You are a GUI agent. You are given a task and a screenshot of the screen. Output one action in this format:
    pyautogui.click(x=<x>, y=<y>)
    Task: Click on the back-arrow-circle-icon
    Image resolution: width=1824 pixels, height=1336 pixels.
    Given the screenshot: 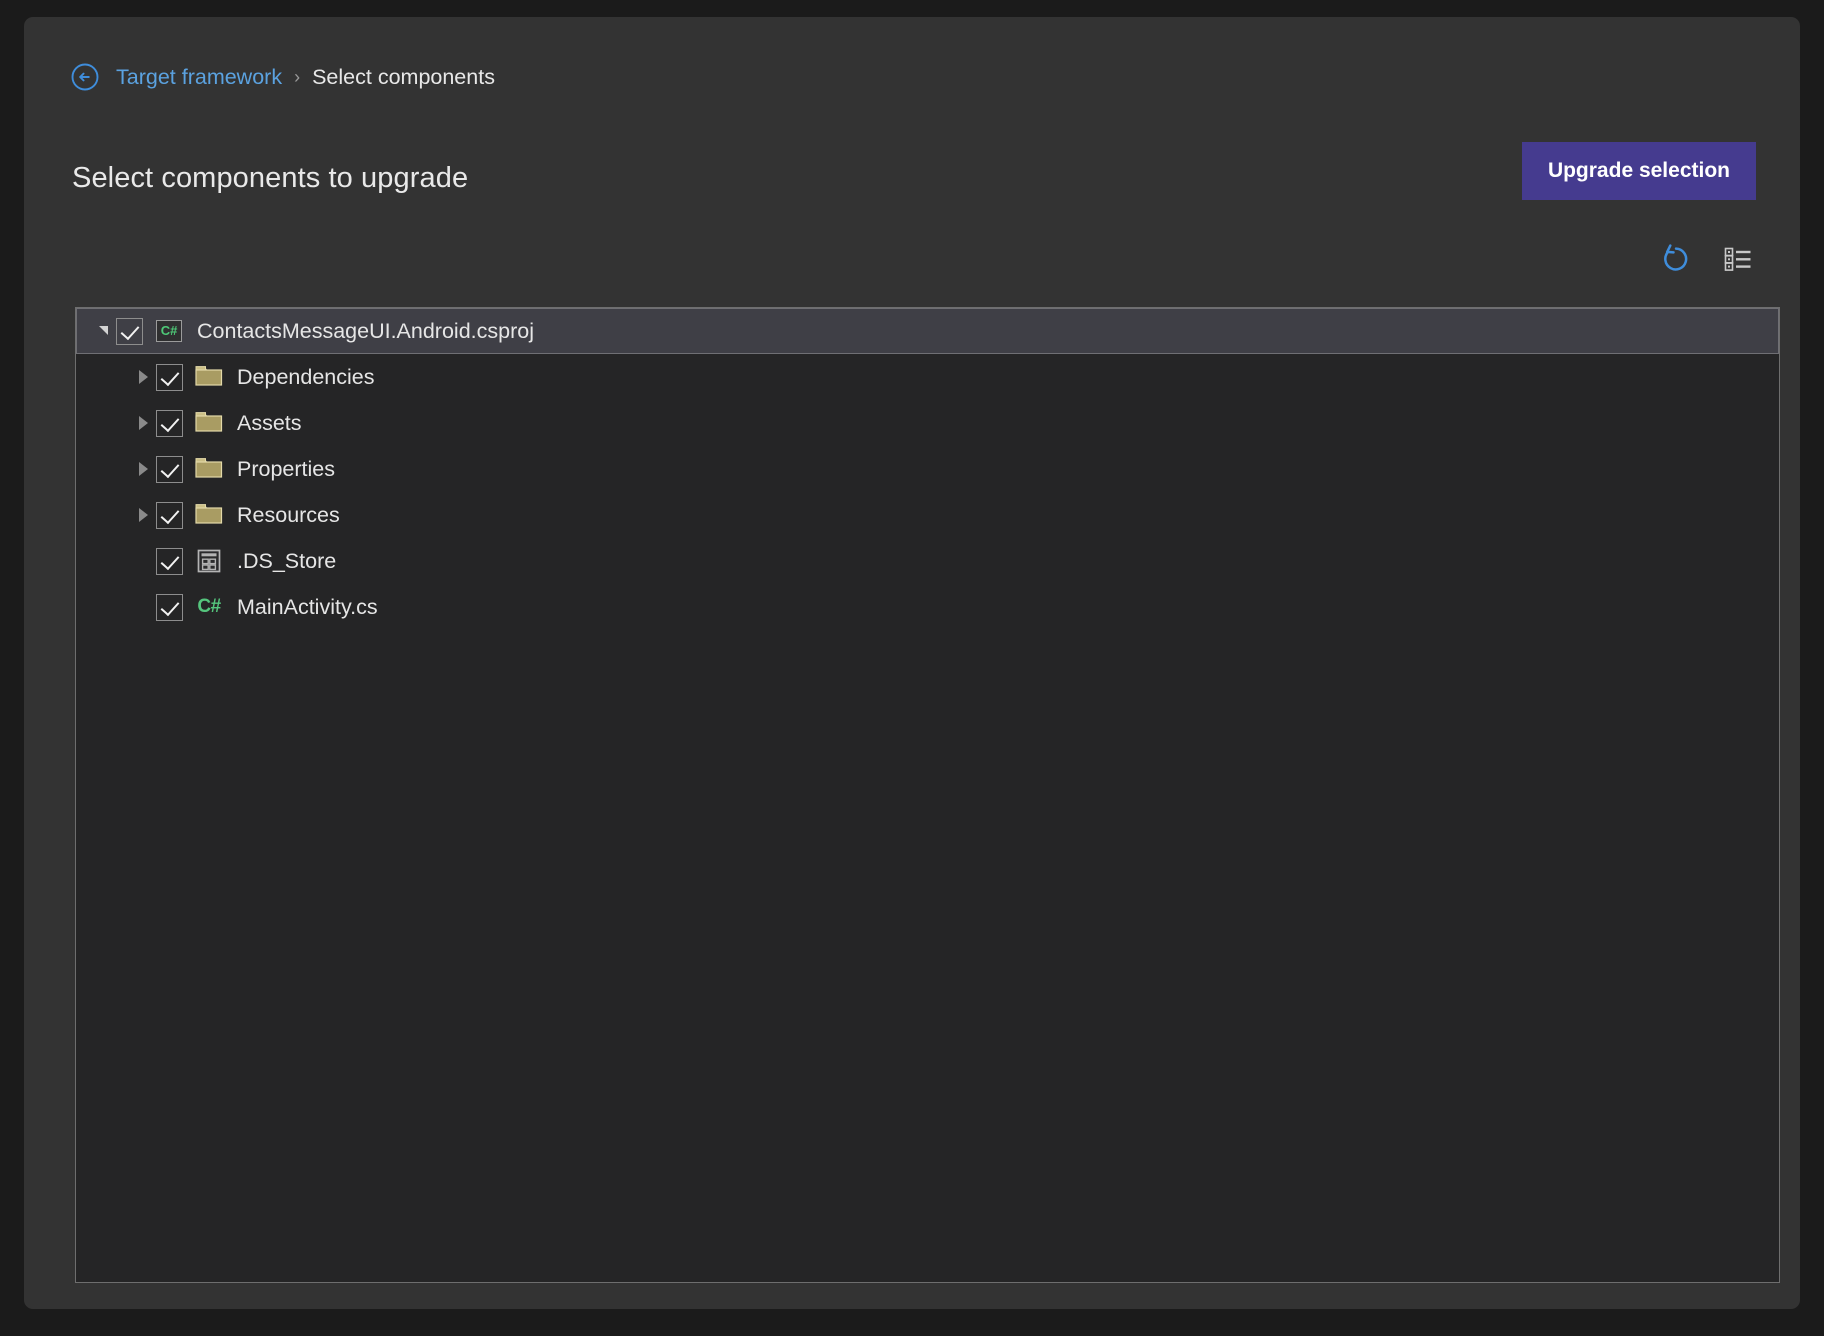 What is the action you would take?
    pyautogui.click(x=85, y=77)
    